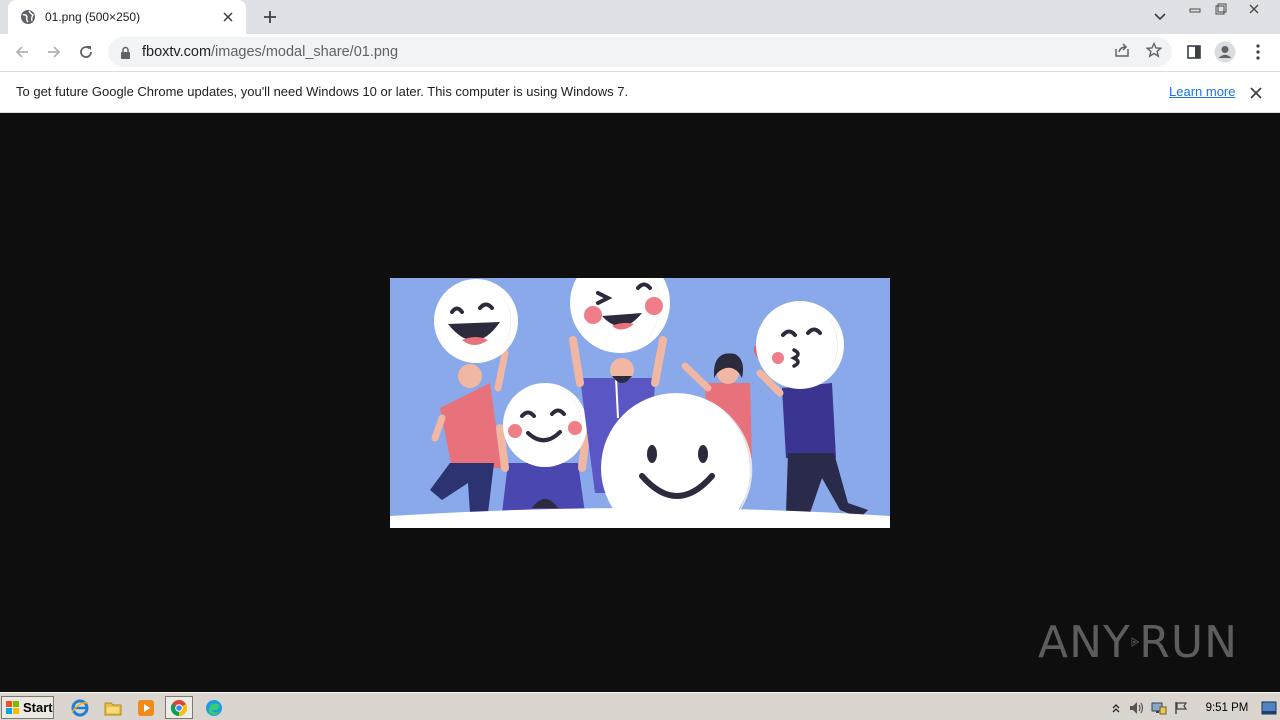 This screenshot has width=1280, height=720. I want to click on start-button: Start, so click(27, 707).